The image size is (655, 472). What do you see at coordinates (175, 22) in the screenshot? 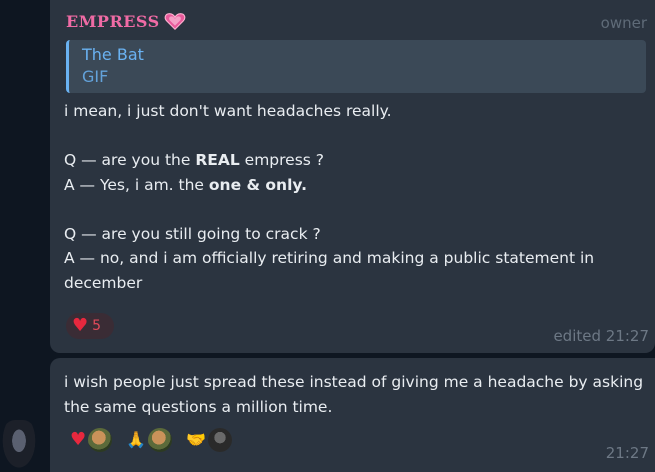
I see `heart-badge-icon` at bounding box center [175, 22].